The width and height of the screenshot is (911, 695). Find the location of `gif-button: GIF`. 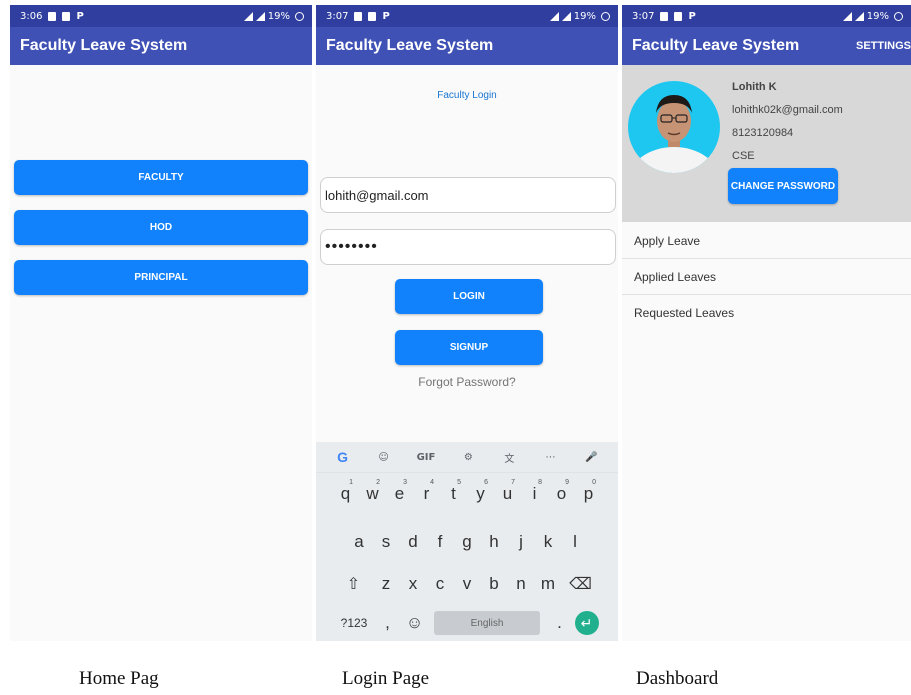

gif-button: GIF is located at coordinates (426, 457).